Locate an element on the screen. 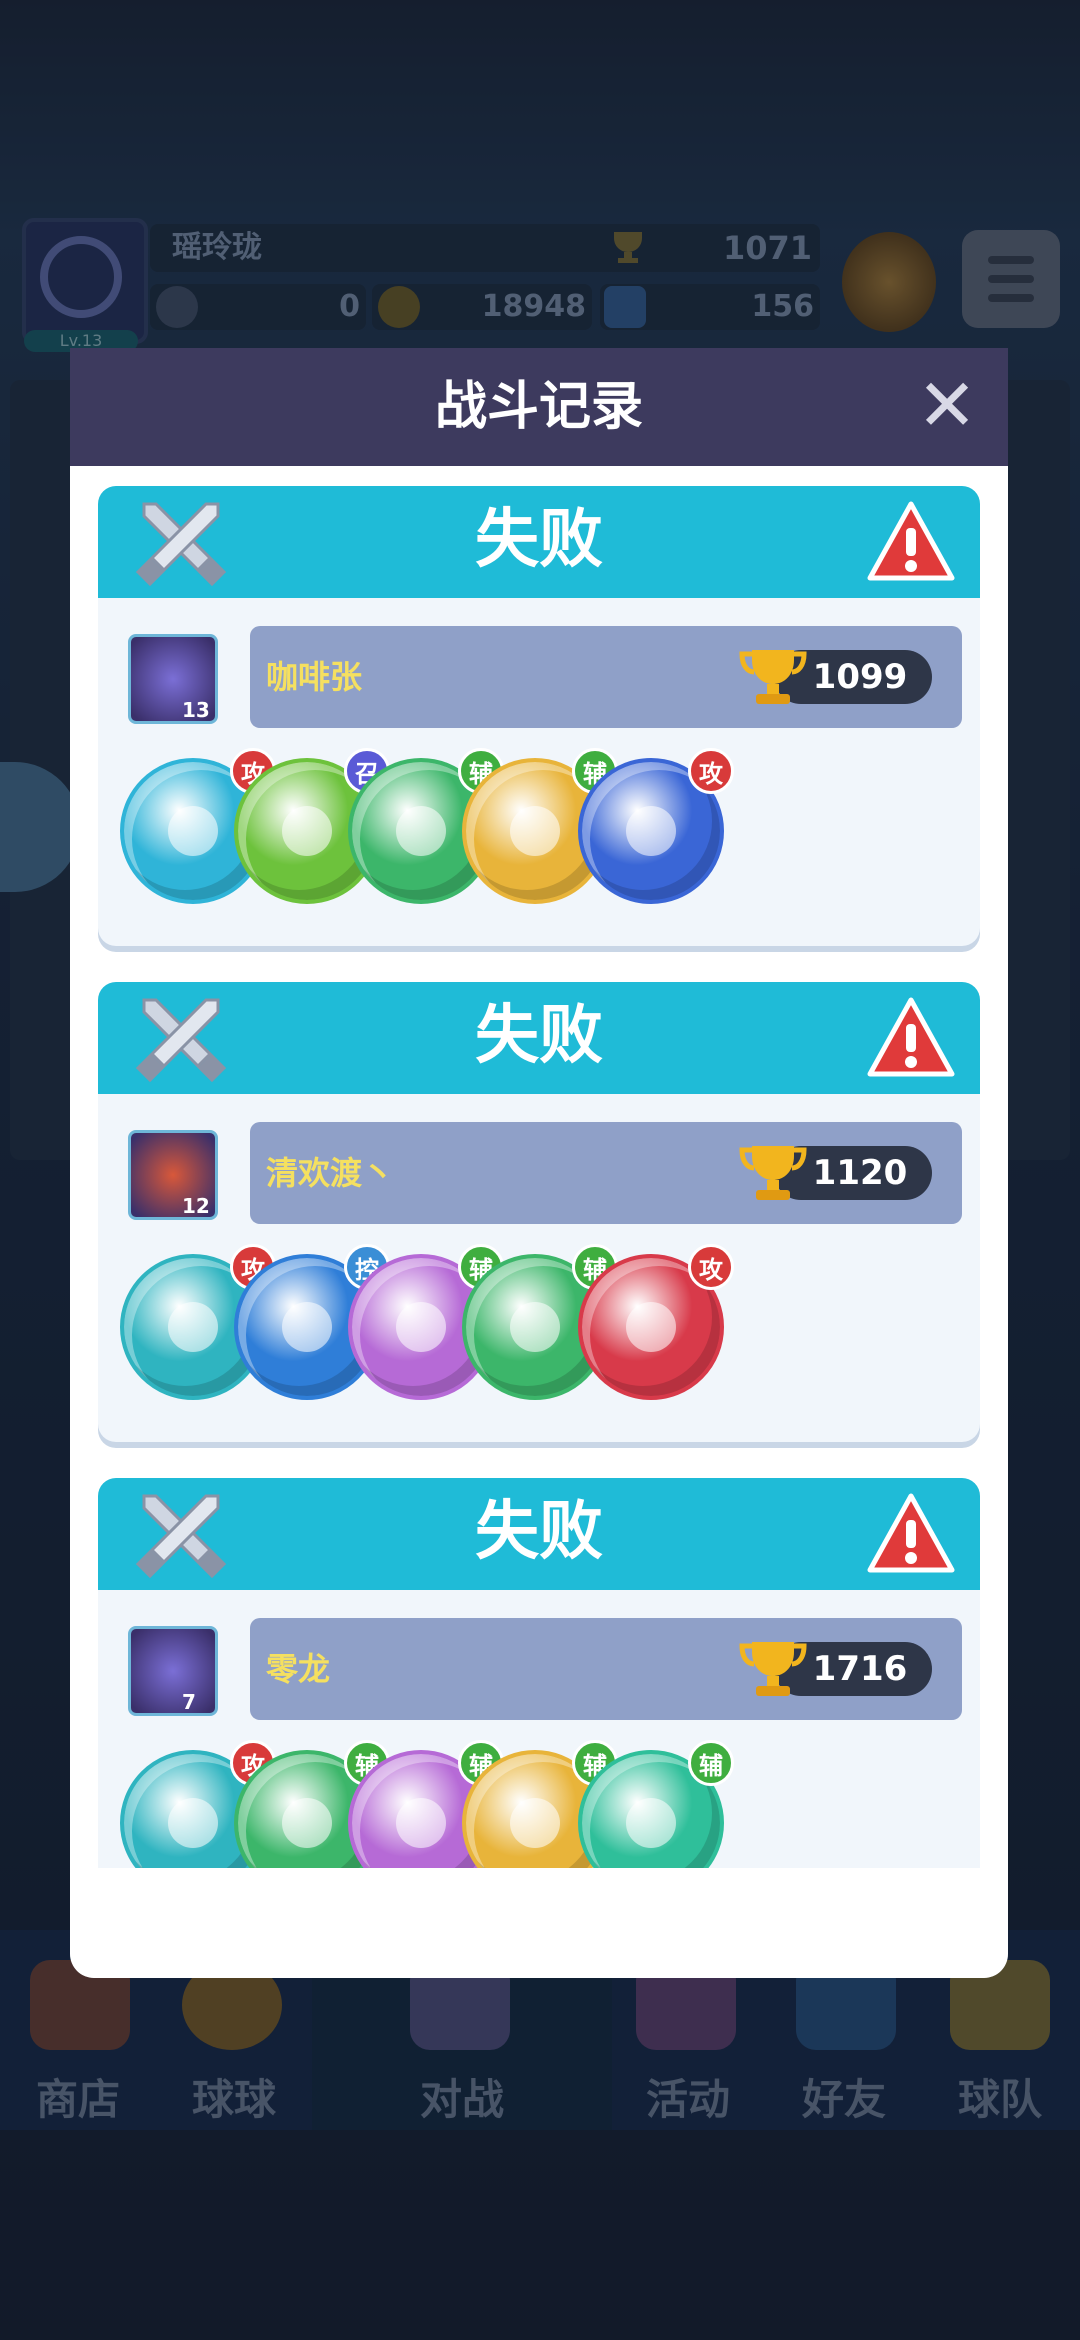  opponent-name: 零龙 is located at coordinates (298, 1669).